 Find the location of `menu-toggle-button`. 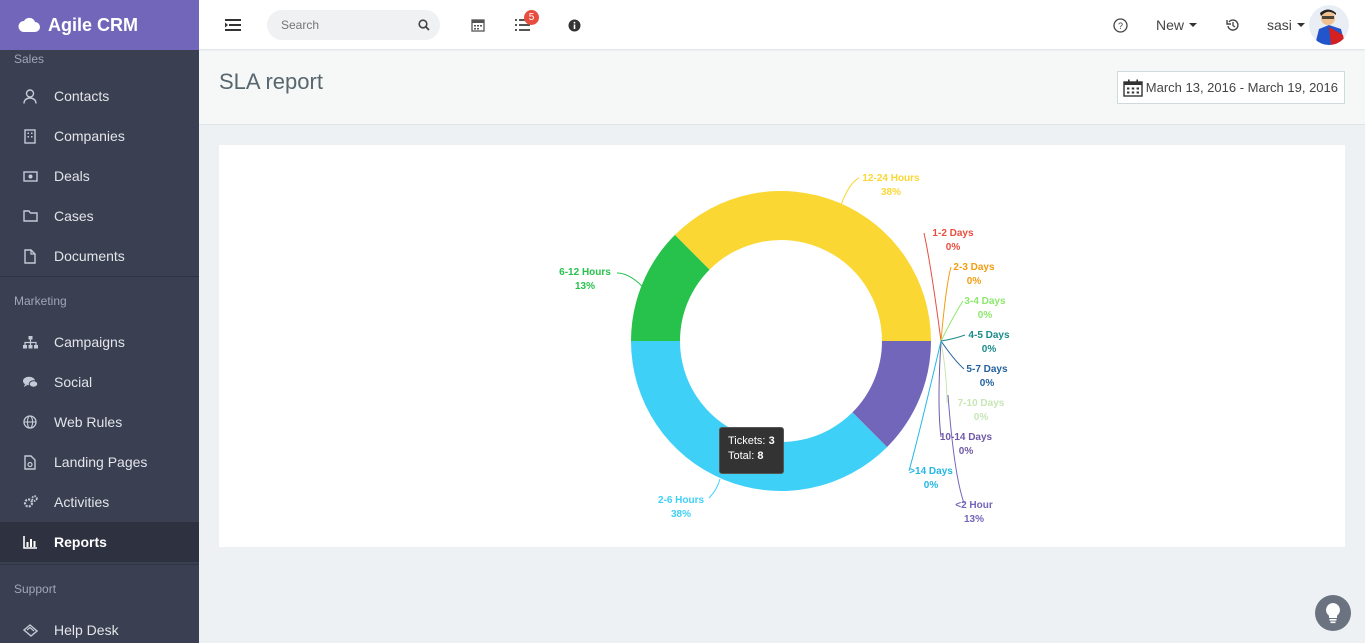

menu-toggle-button is located at coordinates (233, 25).